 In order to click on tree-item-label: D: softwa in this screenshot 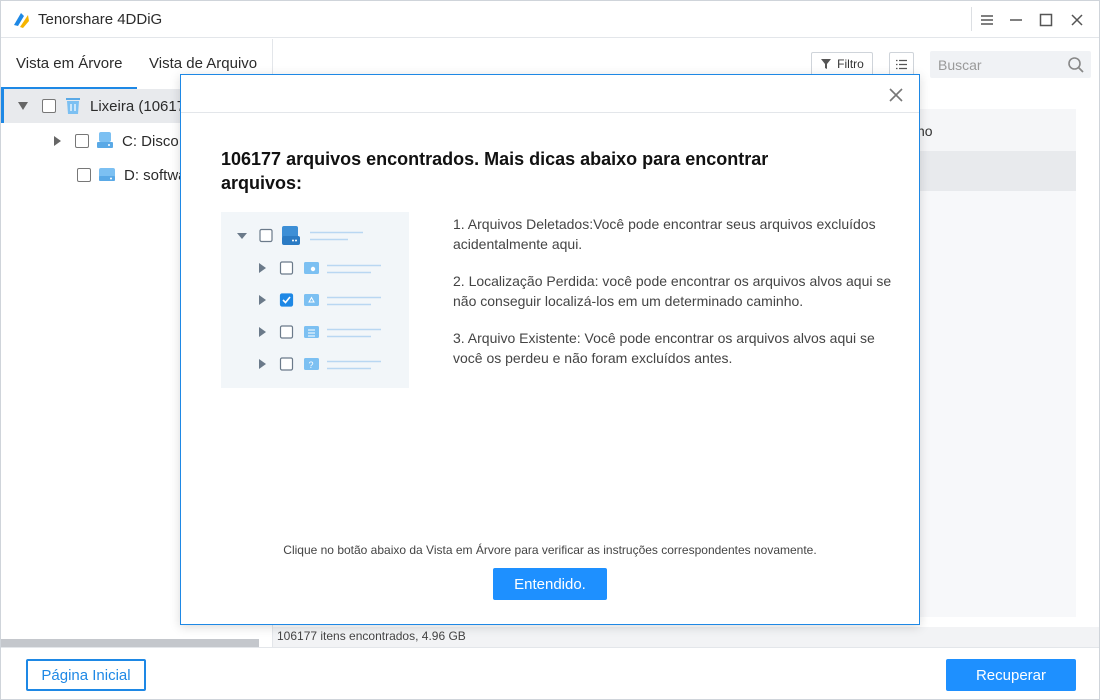, I will do `click(155, 175)`.